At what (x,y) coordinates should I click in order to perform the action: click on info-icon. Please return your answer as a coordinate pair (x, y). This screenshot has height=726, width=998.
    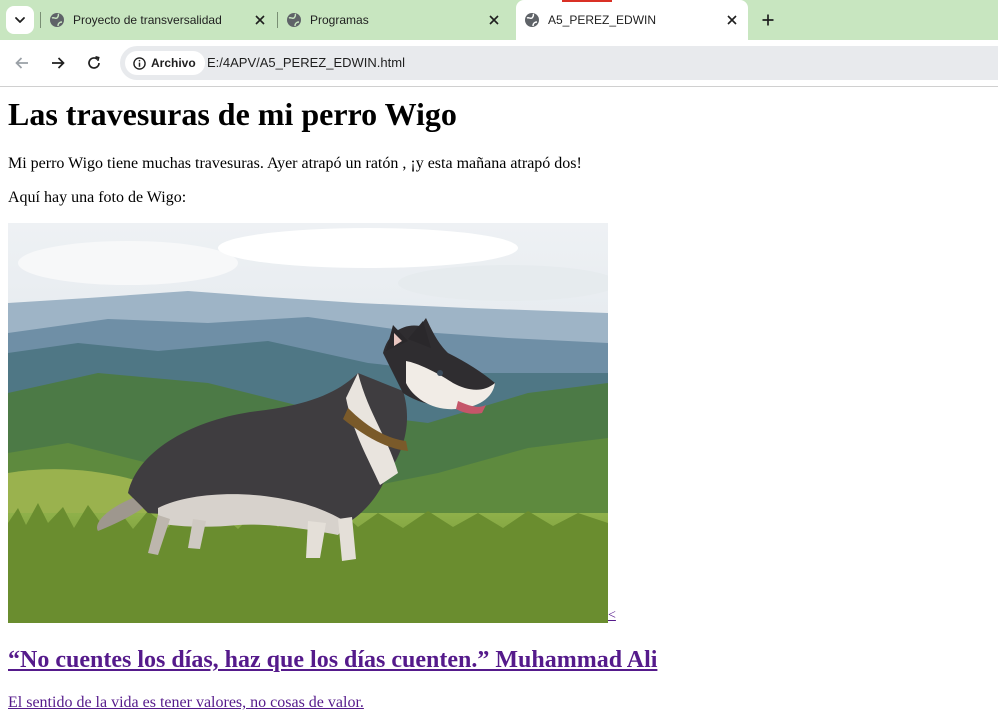
    Looking at the image, I should click on (139, 63).